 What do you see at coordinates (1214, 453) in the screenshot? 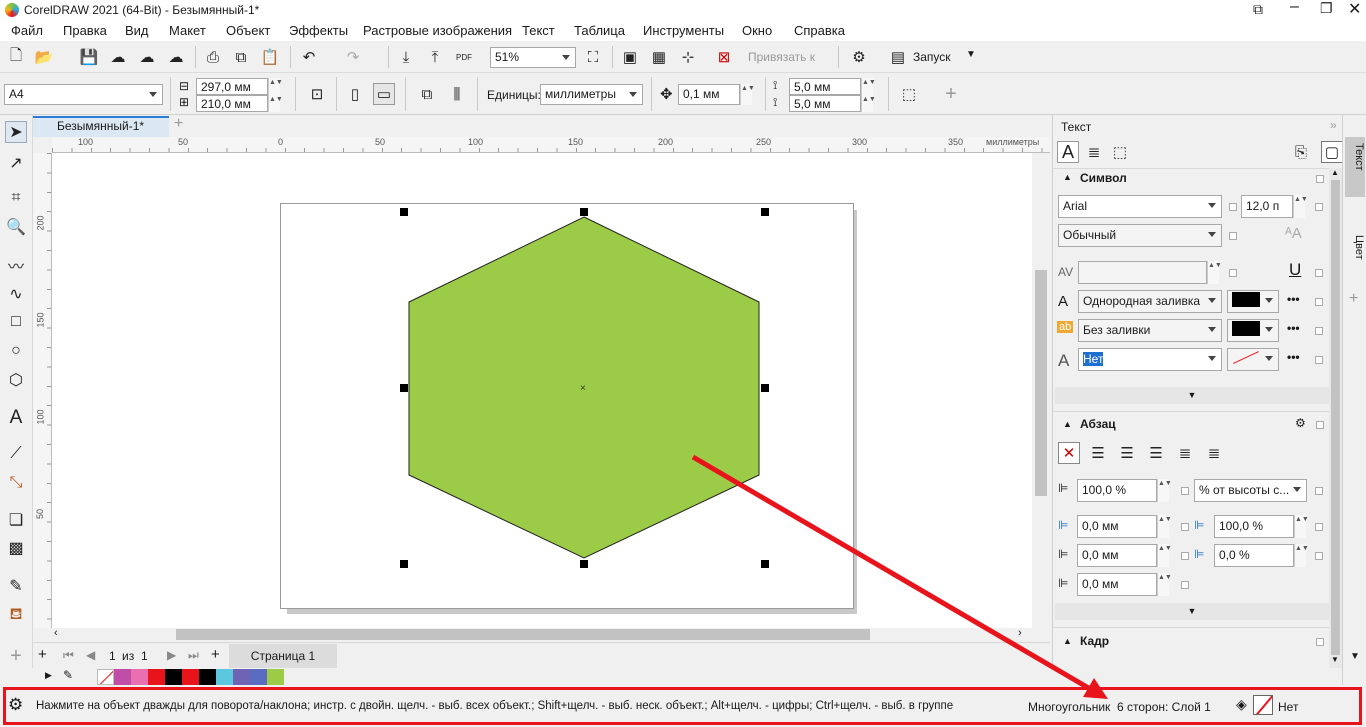
I see `align-force-icon: ≣` at bounding box center [1214, 453].